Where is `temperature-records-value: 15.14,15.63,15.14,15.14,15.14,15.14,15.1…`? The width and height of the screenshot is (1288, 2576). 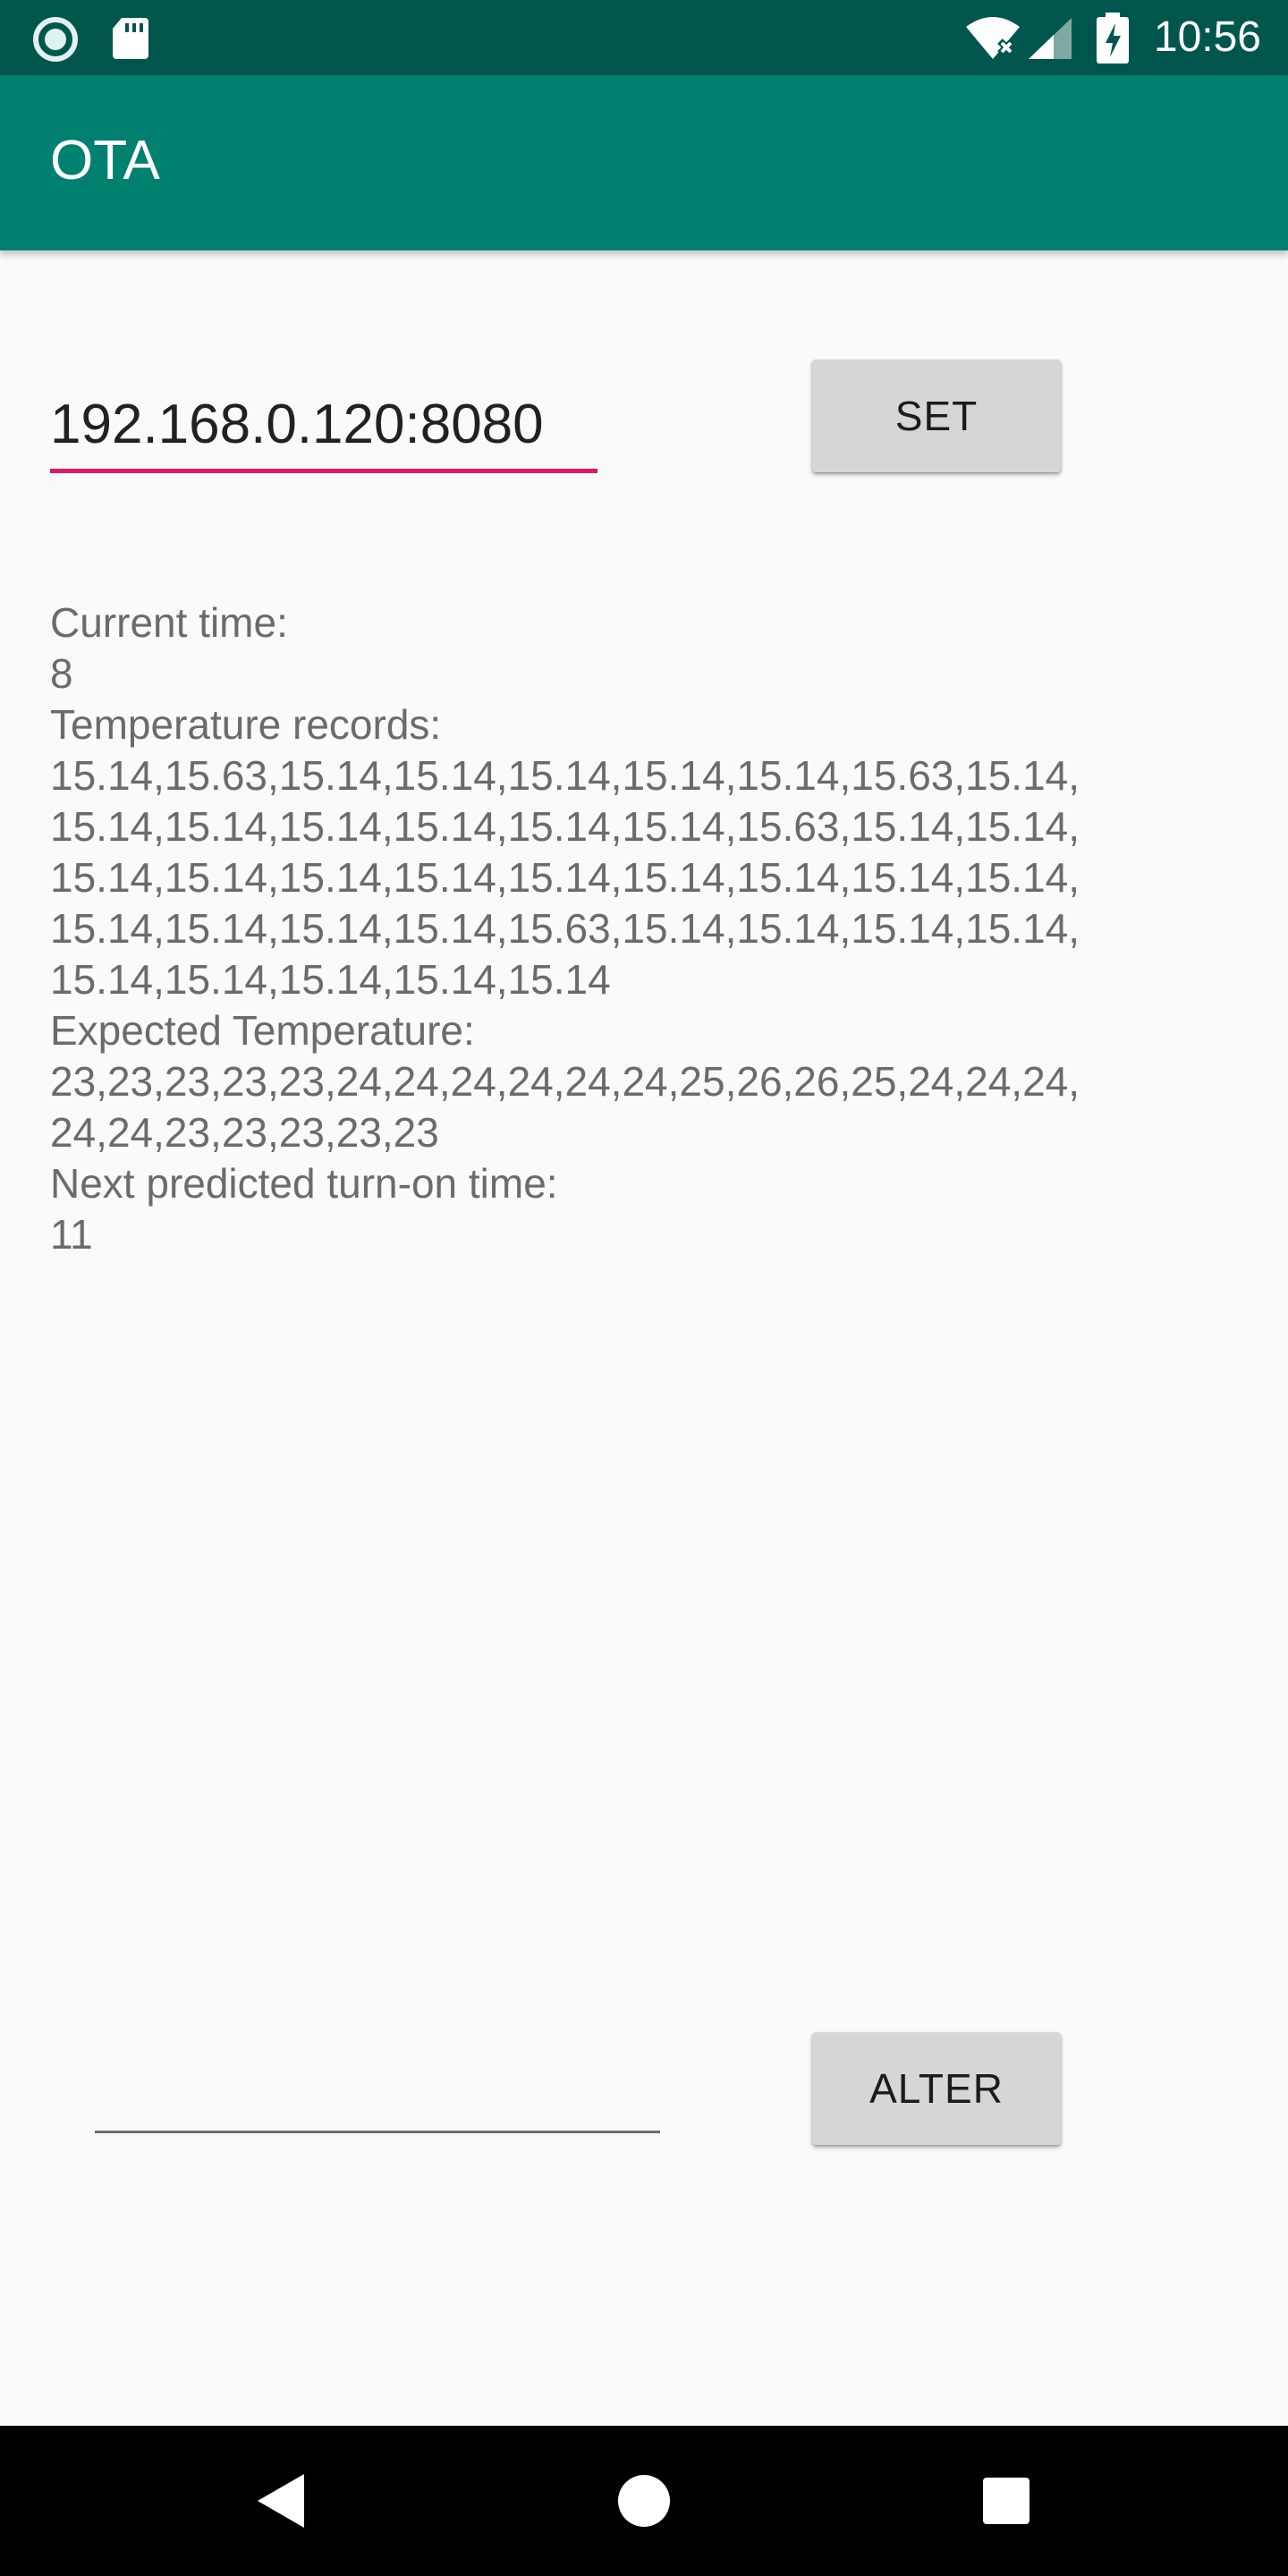 temperature-records-value: 15.14,15.63,15.14,15.14,15.14,15.14,15.1… is located at coordinates (565, 877).